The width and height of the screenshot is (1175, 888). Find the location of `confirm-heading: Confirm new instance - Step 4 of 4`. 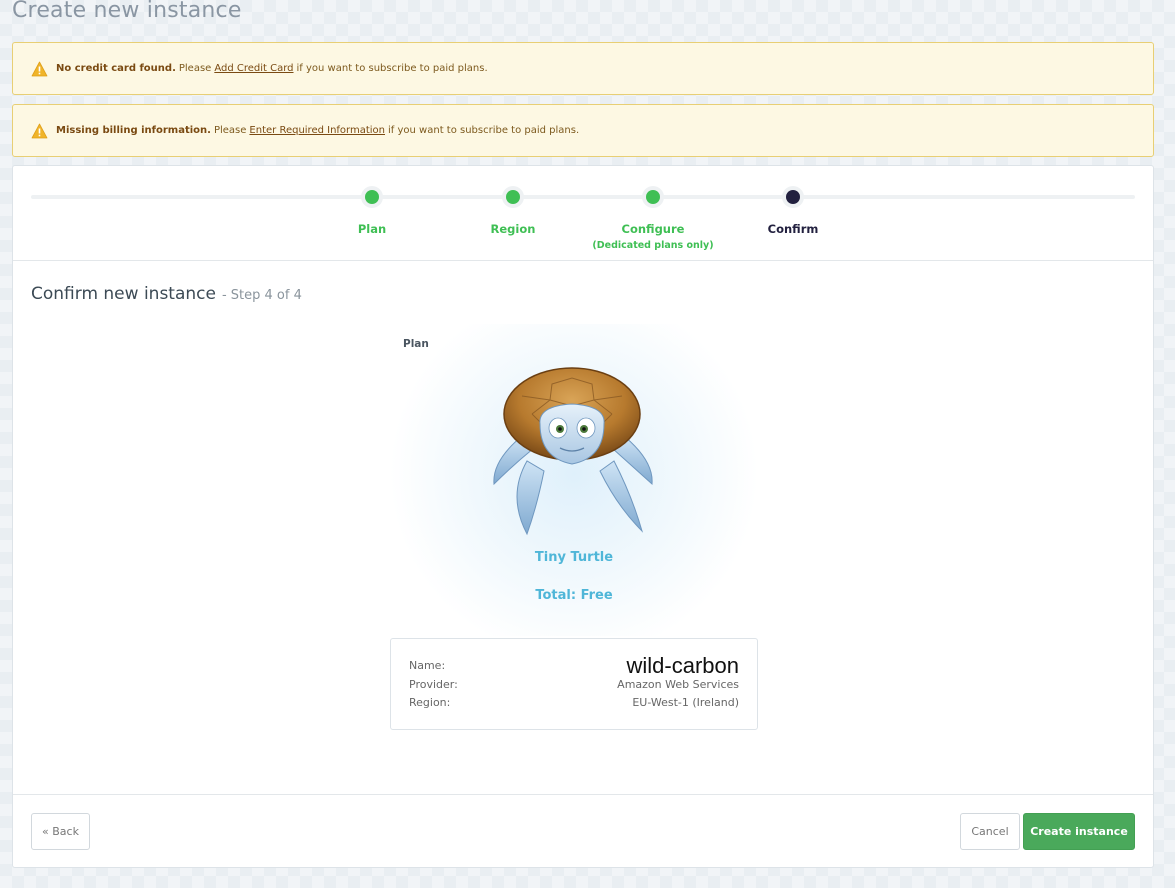

confirm-heading: Confirm new instance - Step 4 of 4 is located at coordinates (166, 294).